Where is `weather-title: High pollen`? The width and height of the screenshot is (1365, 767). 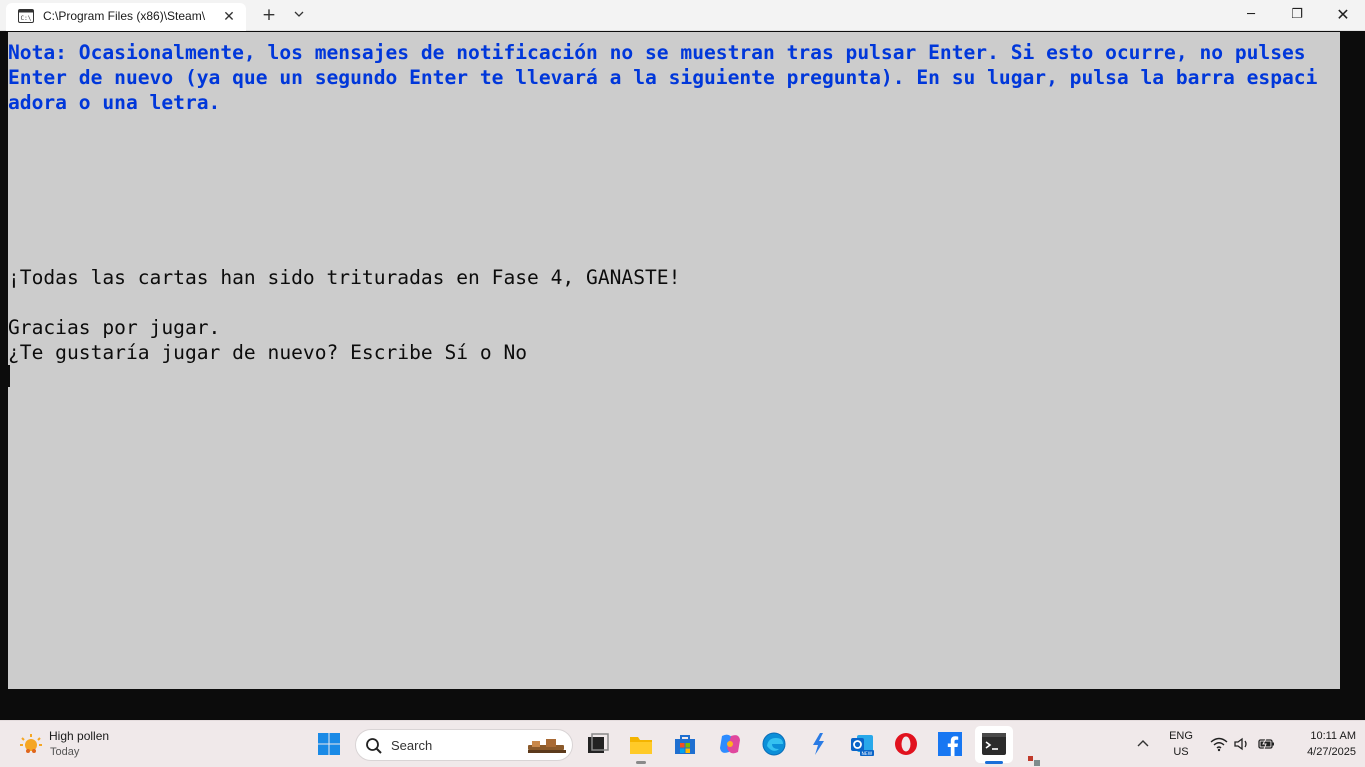 weather-title: High pollen is located at coordinates (79, 736).